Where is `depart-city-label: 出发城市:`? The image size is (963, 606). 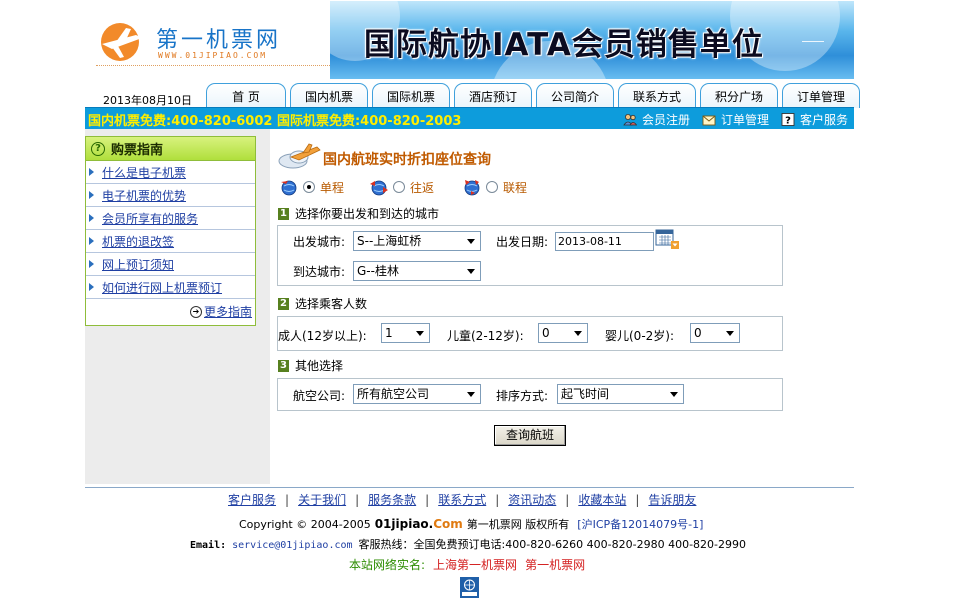
depart-city-label: 出发城市: is located at coordinates (319, 242).